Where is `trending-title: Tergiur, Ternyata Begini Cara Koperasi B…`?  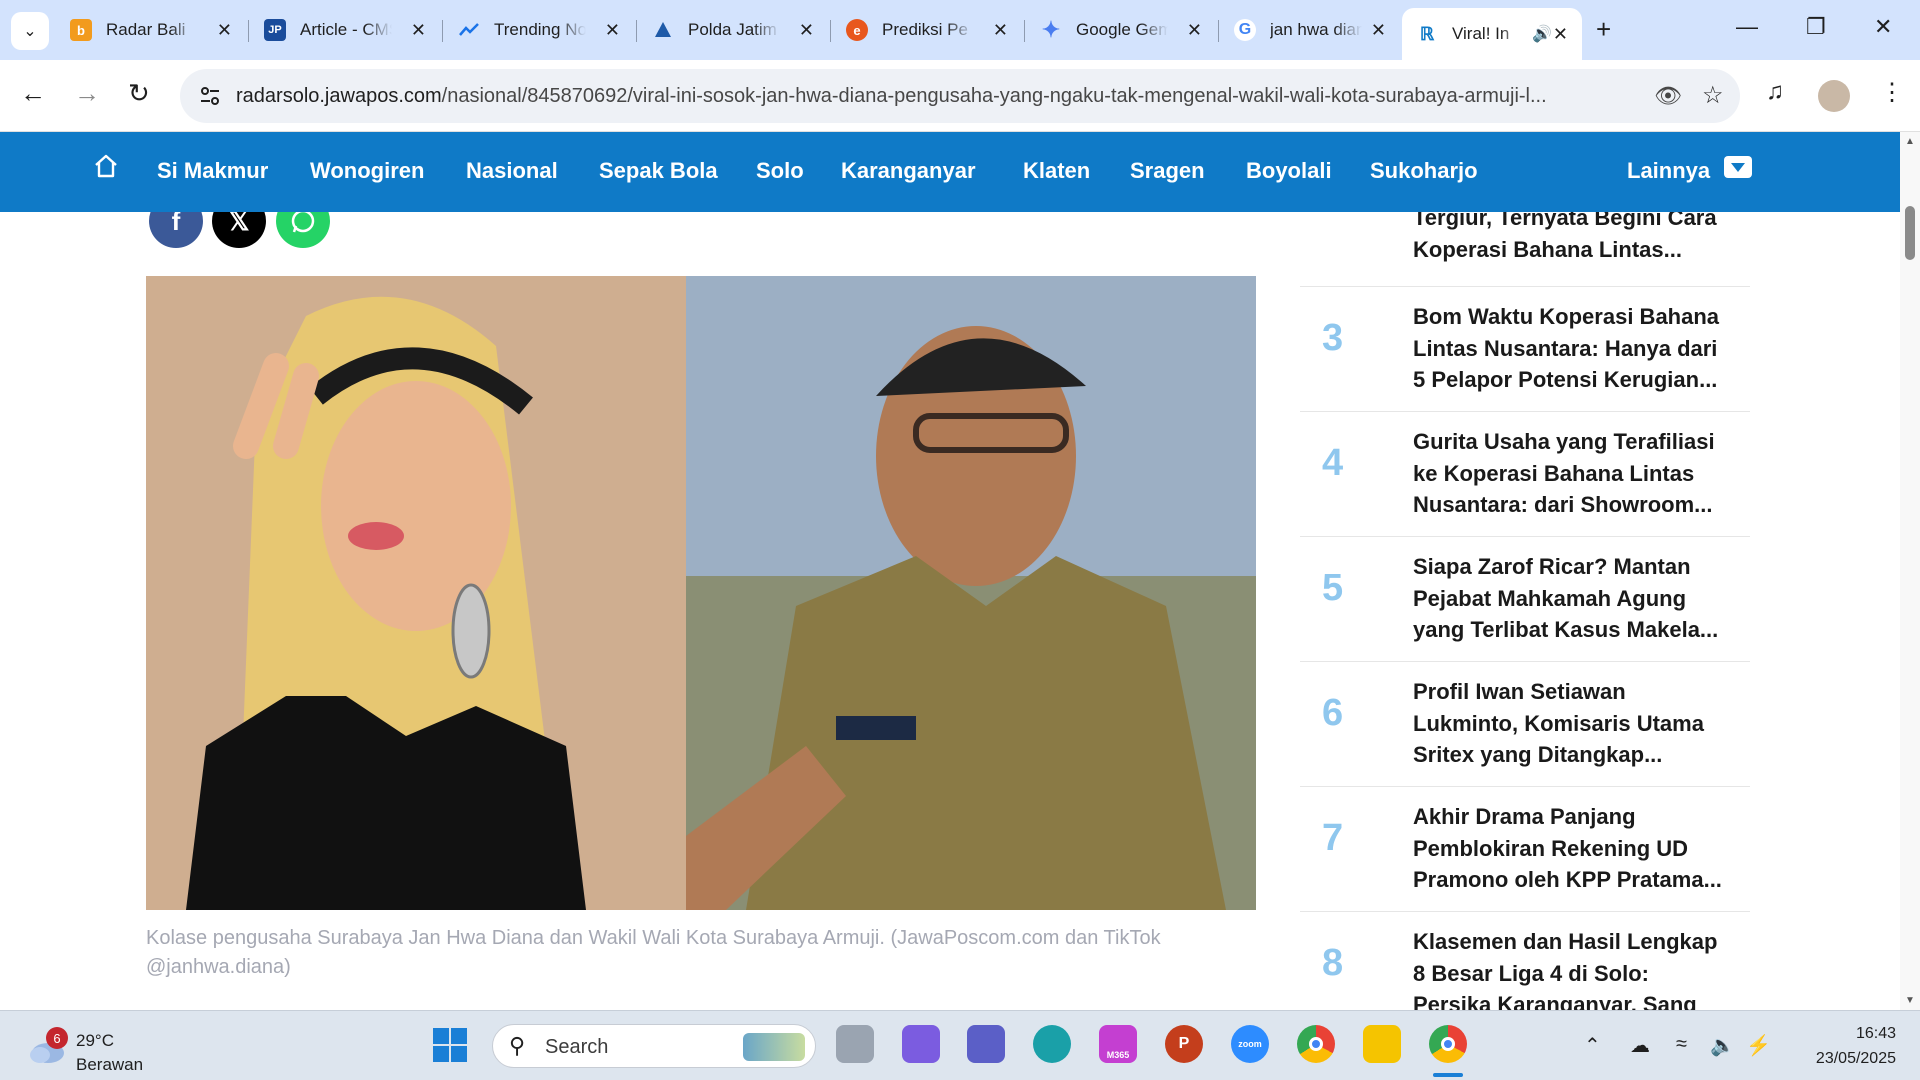 trending-title: Tergiur, Ternyata Begini Cara Koperasi B… is located at coordinates (1573, 238).